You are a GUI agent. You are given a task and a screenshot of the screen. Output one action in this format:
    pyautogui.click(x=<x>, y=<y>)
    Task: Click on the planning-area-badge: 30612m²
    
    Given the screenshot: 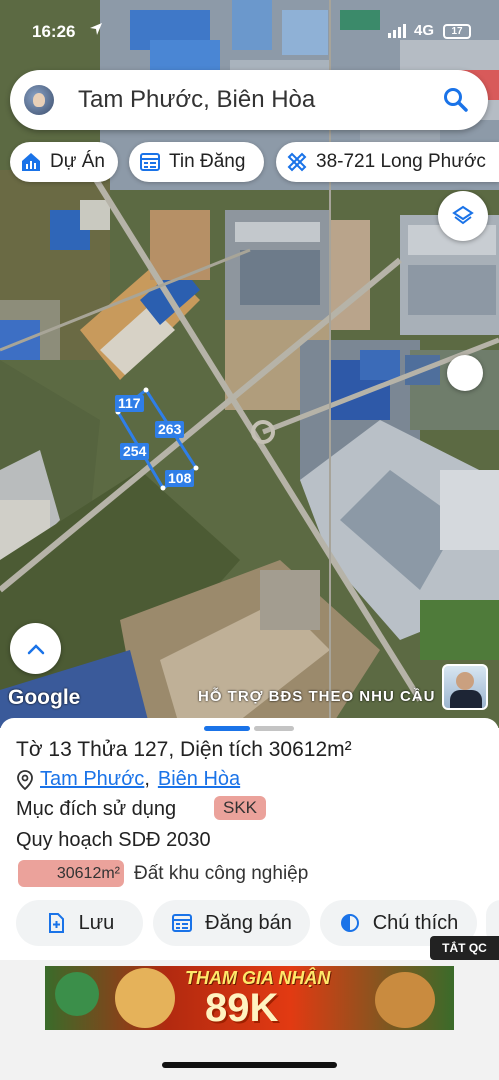 What is the action you would take?
    pyautogui.click(x=71, y=873)
    